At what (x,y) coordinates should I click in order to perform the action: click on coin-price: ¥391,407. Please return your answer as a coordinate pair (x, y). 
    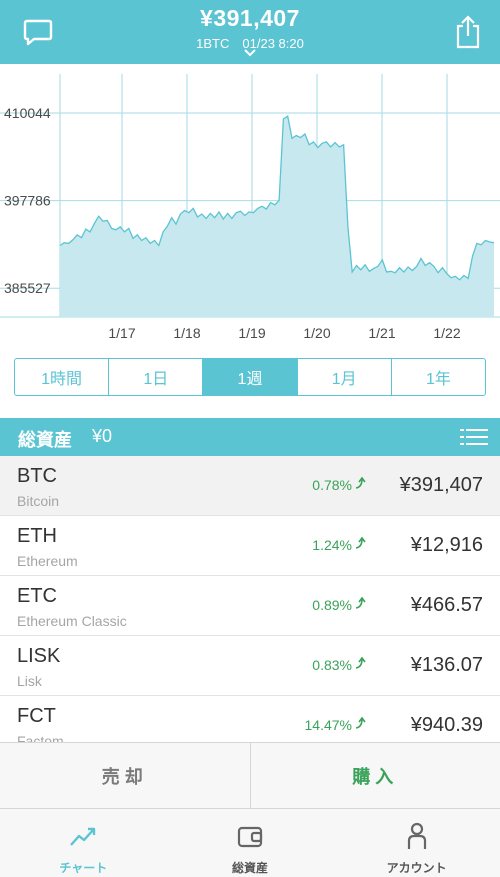
    Looking at the image, I should click on (441, 485).